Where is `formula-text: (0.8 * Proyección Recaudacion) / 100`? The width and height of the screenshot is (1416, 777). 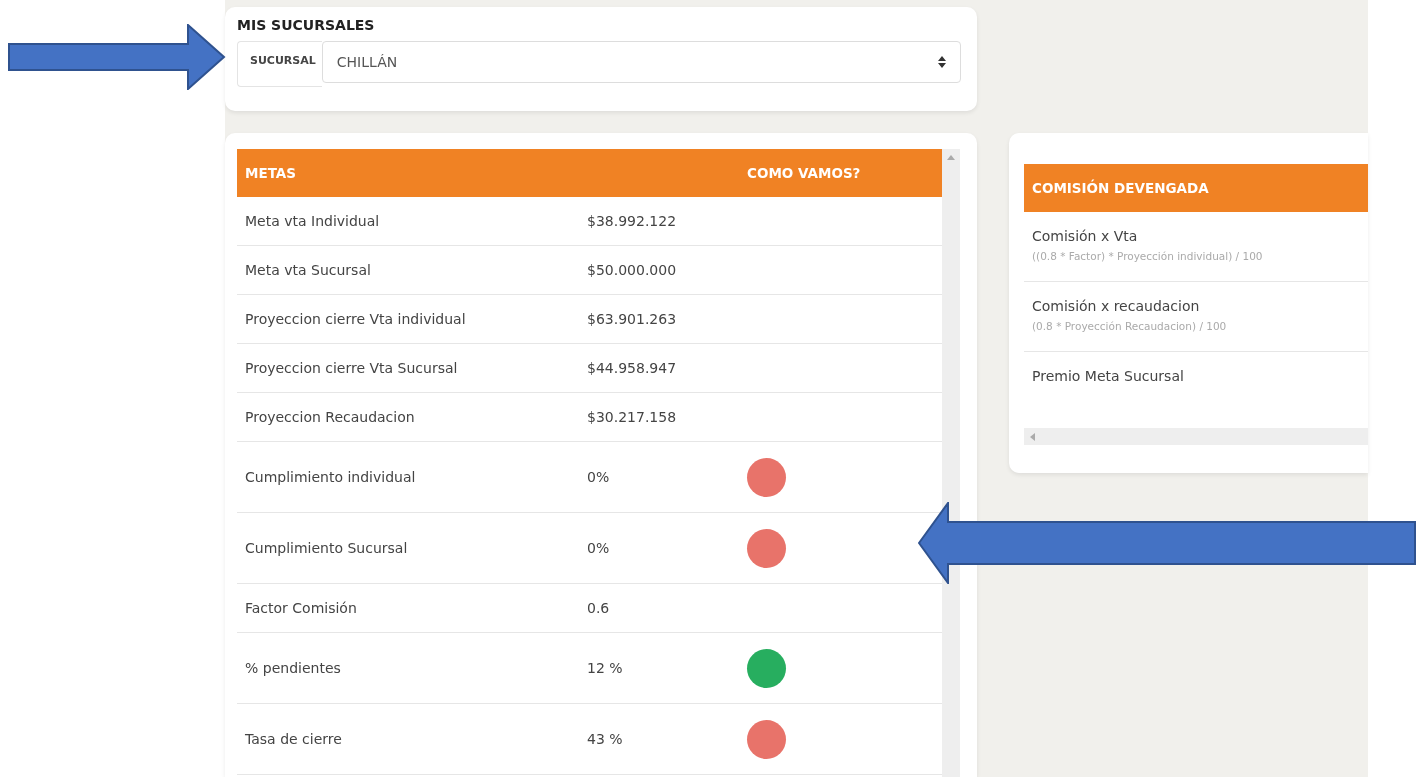
formula-text: (0.8 * Proyección Recaudacion) / 100 is located at coordinates (1130, 326).